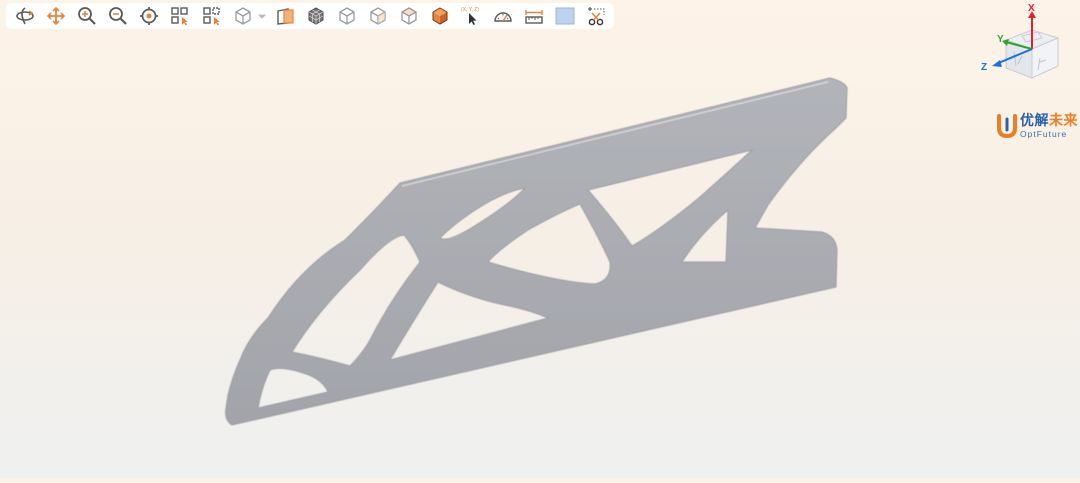  What do you see at coordinates (1034, 120) in the screenshot?
I see `brand-name-cn-part1: 优解` at bounding box center [1034, 120].